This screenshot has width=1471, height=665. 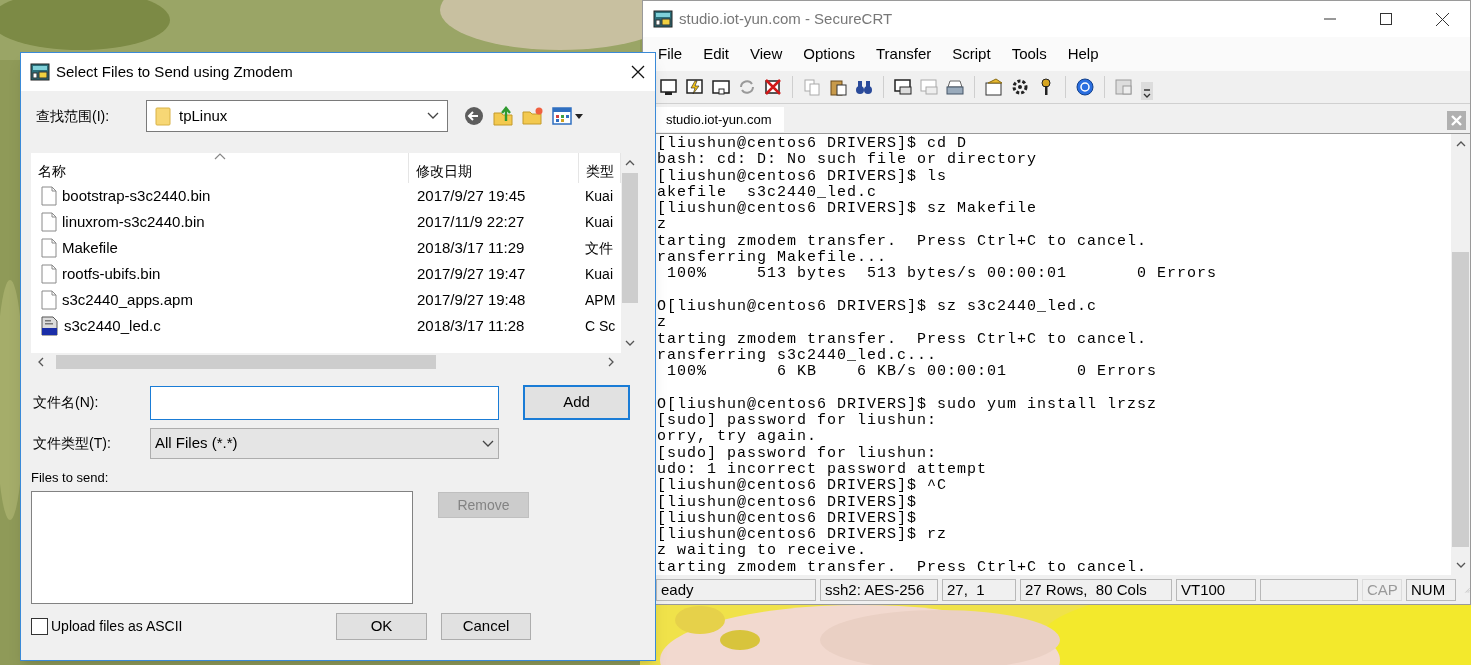 I want to click on terminal-line: [liushun@centos6 DRIVERS]$ ^C, so click(x=803, y=486).